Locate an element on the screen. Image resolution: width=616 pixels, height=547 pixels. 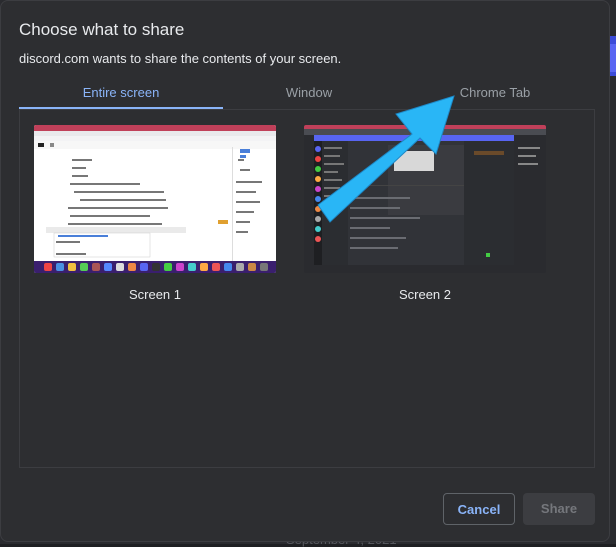
dialog-title: Choose what to share is located at coordinates (102, 29).